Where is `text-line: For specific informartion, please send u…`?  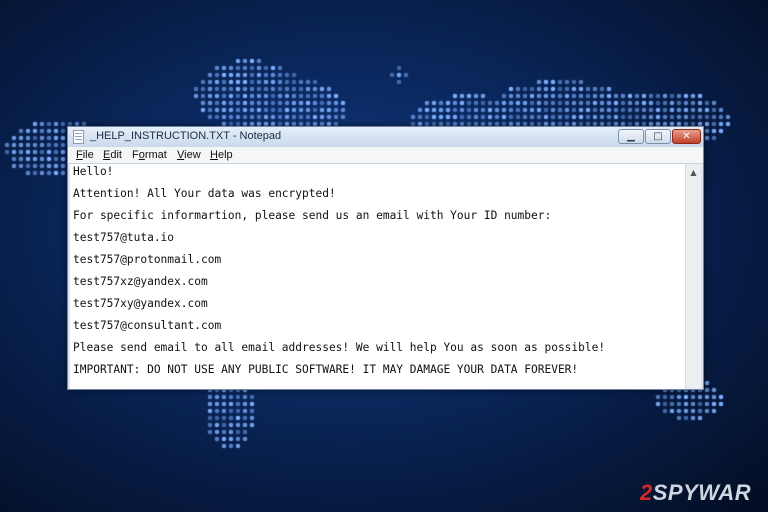 text-line: For specific informartion, please send u… is located at coordinates (312, 215).